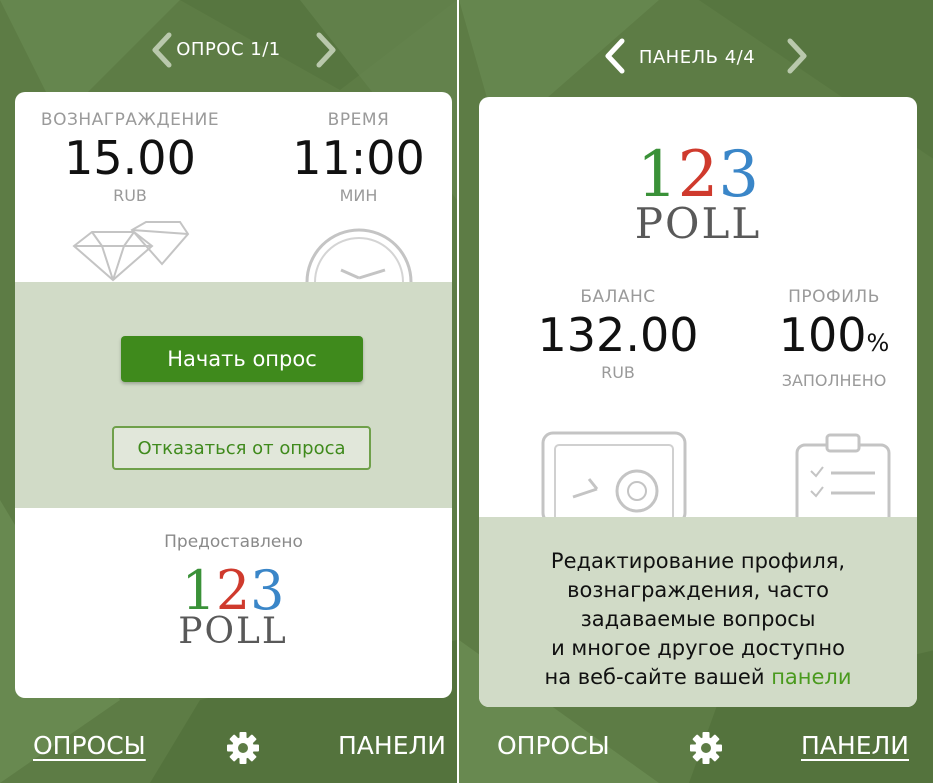 This screenshot has height=783, width=933. Describe the element at coordinates (811, 677) in the screenshot. I see `panel-website-link: панели` at that location.